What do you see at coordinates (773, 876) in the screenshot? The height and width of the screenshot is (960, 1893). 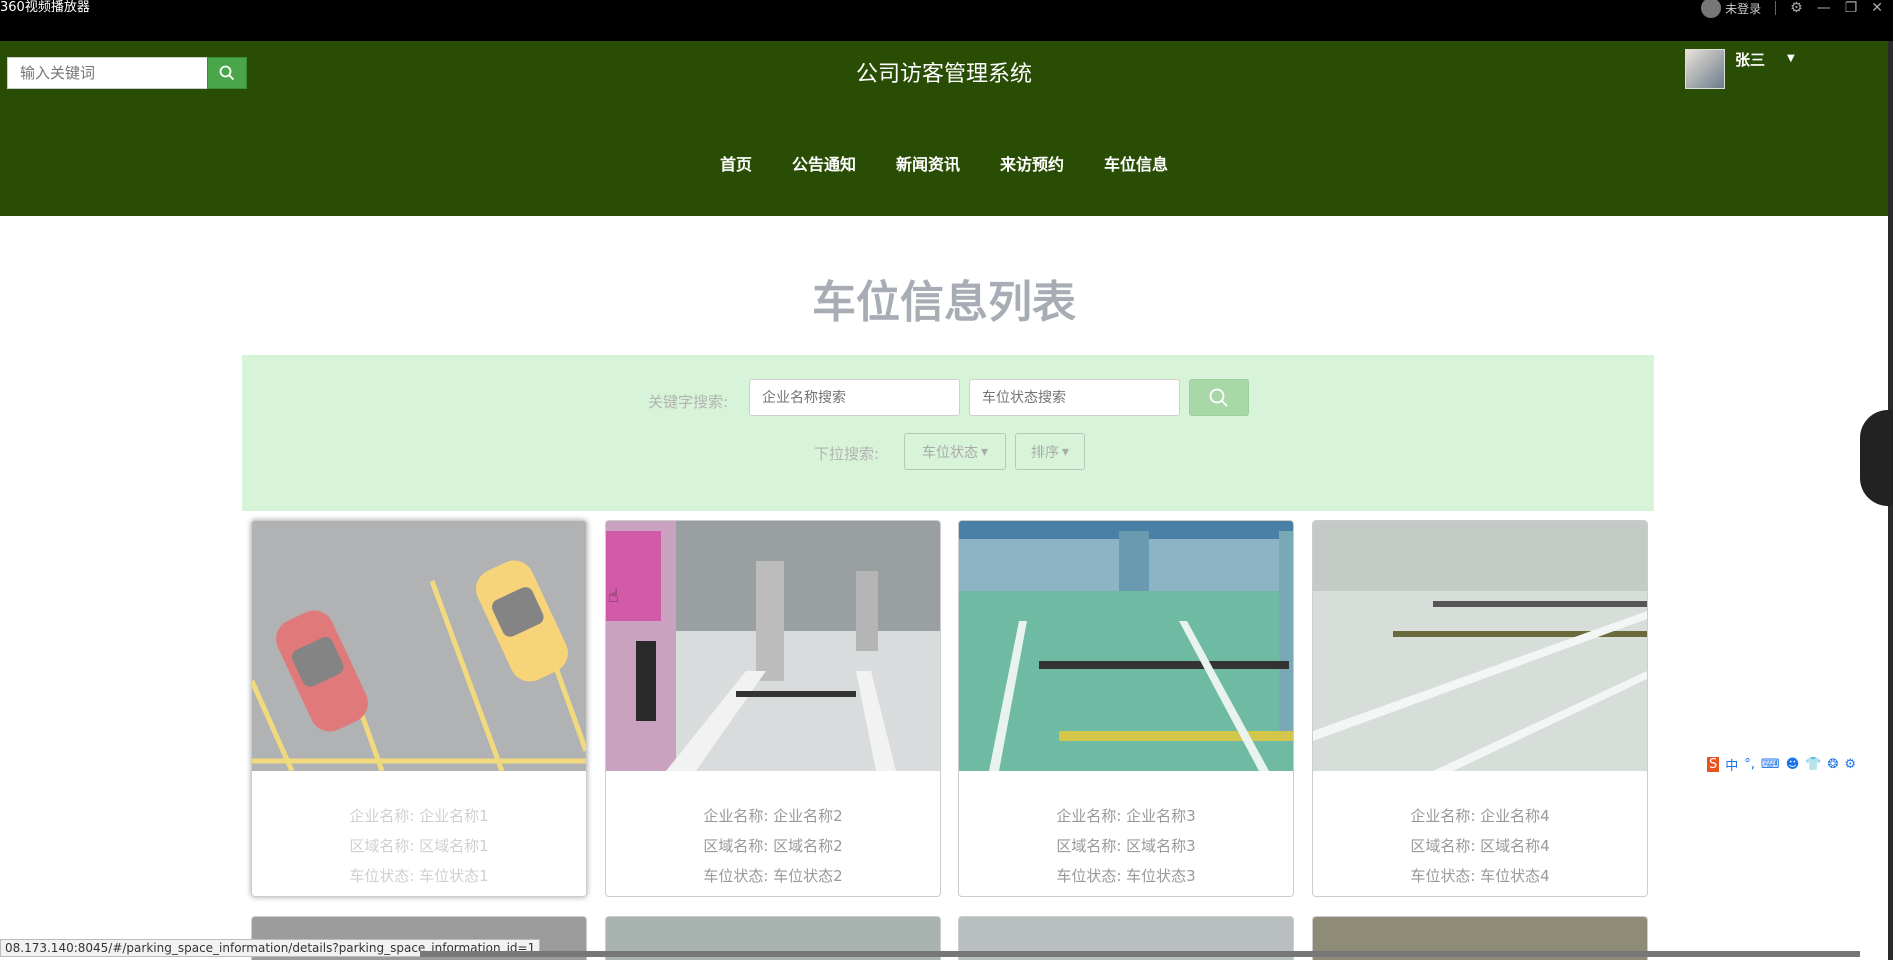 I see `card-status: 车位状态: 车位状态2` at bounding box center [773, 876].